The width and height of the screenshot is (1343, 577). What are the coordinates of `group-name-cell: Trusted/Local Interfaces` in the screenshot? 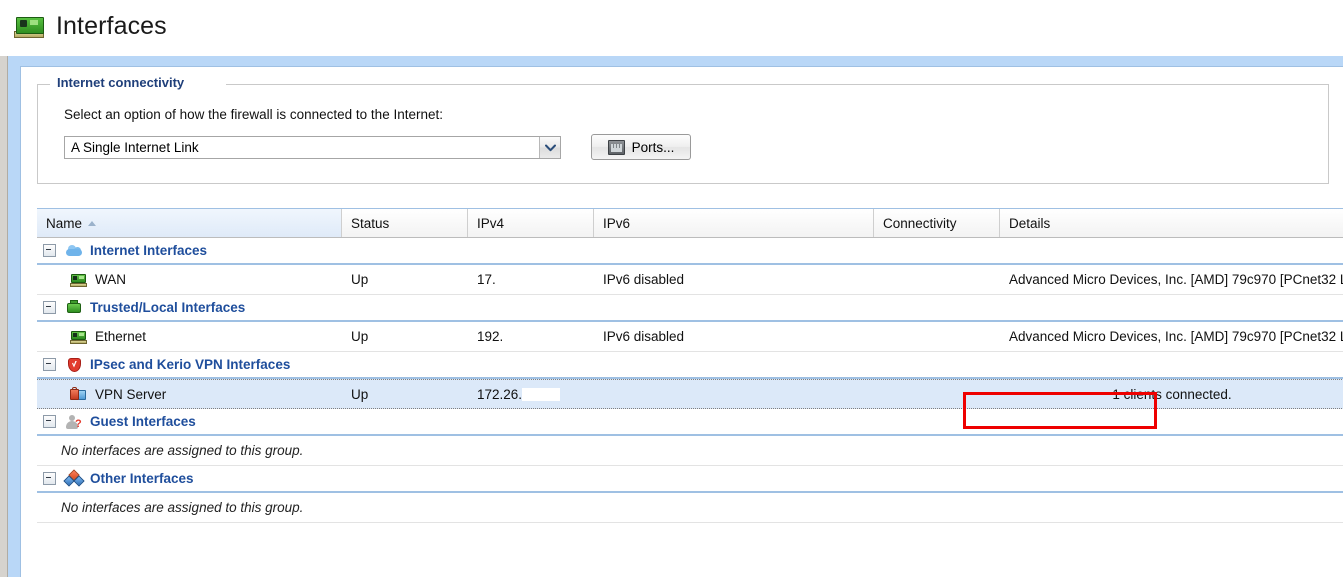 It's located at (189, 307).